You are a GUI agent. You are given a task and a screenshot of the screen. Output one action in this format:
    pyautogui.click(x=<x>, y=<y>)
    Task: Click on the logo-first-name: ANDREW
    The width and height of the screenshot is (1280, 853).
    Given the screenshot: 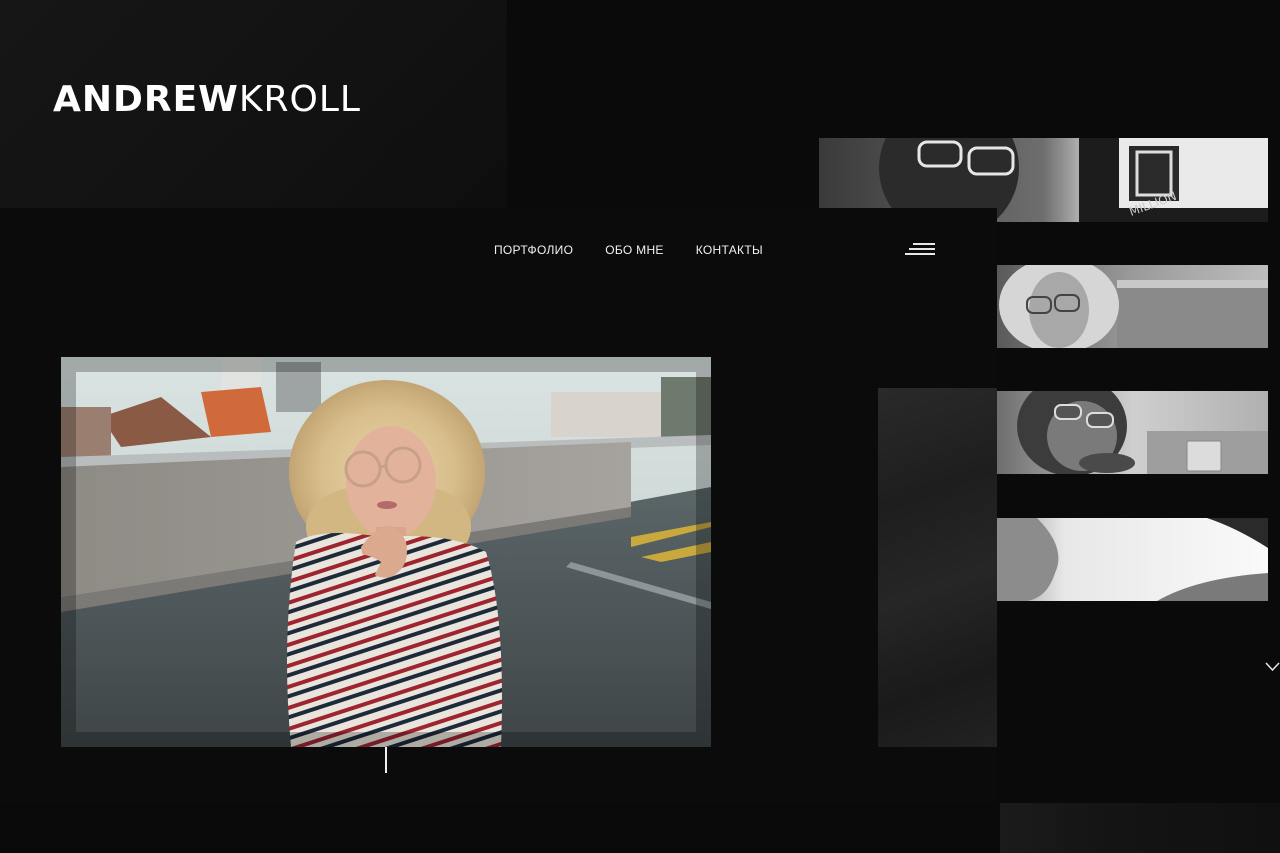 What is the action you would take?
    pyautogui.click(x=146, y=99)
    